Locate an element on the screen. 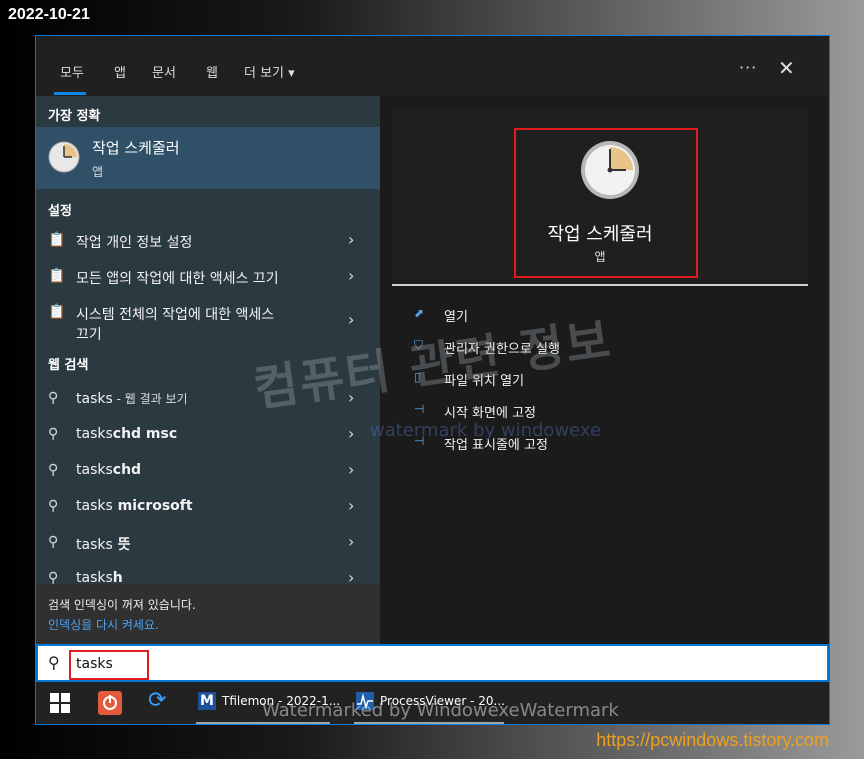 This screenshot has height=759, width=864. divider is located at coordinates (600, 285).